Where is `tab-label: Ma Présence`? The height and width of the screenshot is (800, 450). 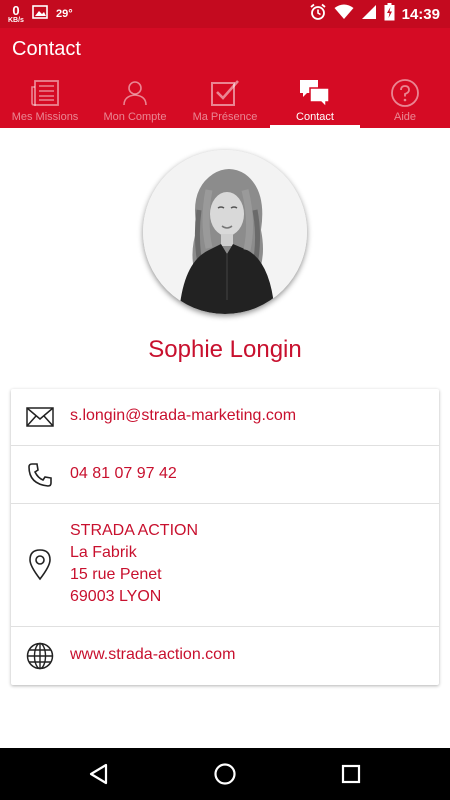 tab-label: Ma Présence is located at coordinates (225, 117).